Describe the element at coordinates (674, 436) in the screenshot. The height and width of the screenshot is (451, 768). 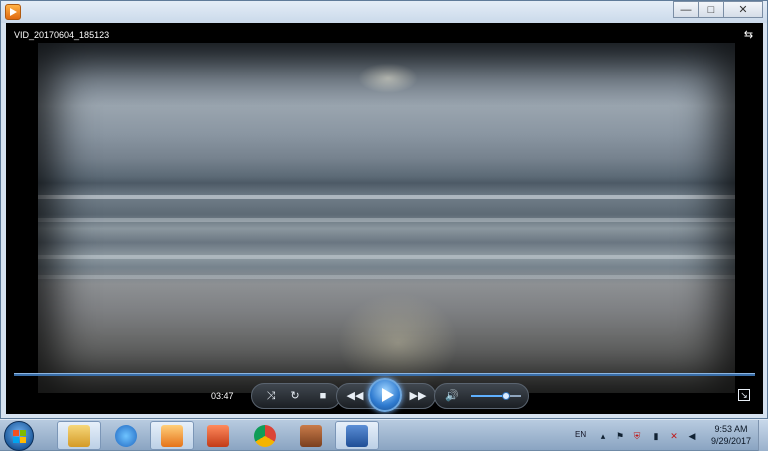
I see `network-icon: ✕` at that location.